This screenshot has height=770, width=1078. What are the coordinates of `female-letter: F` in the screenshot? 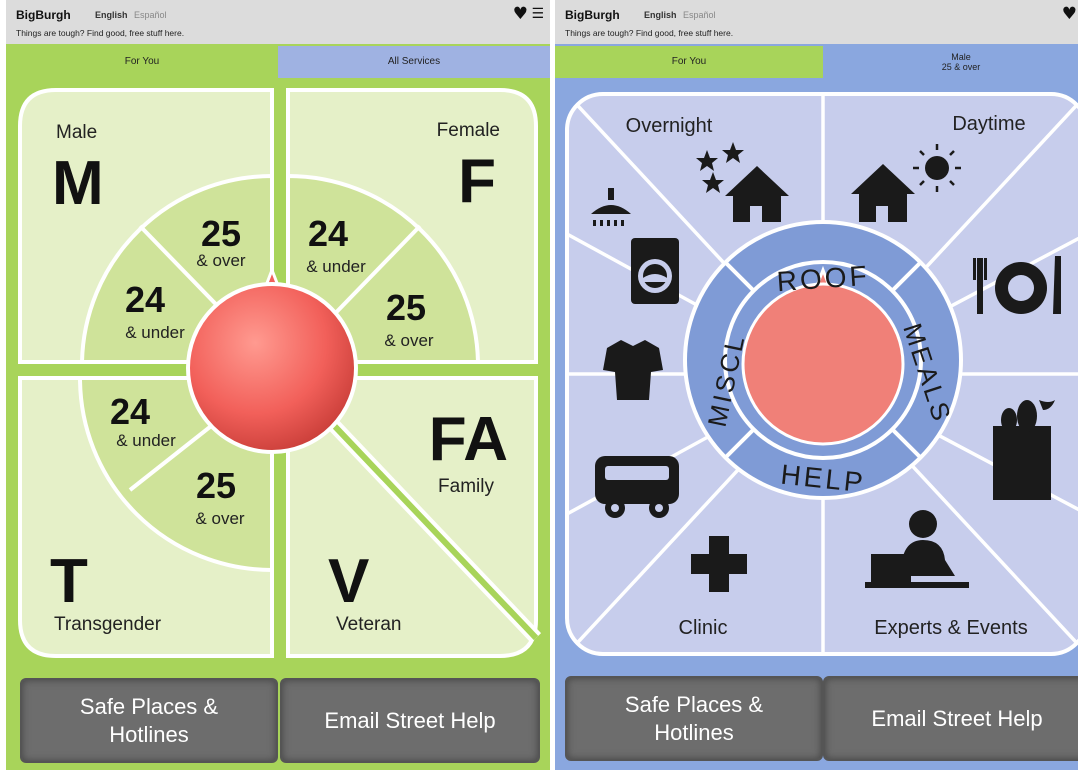 It's located at (477, 181).